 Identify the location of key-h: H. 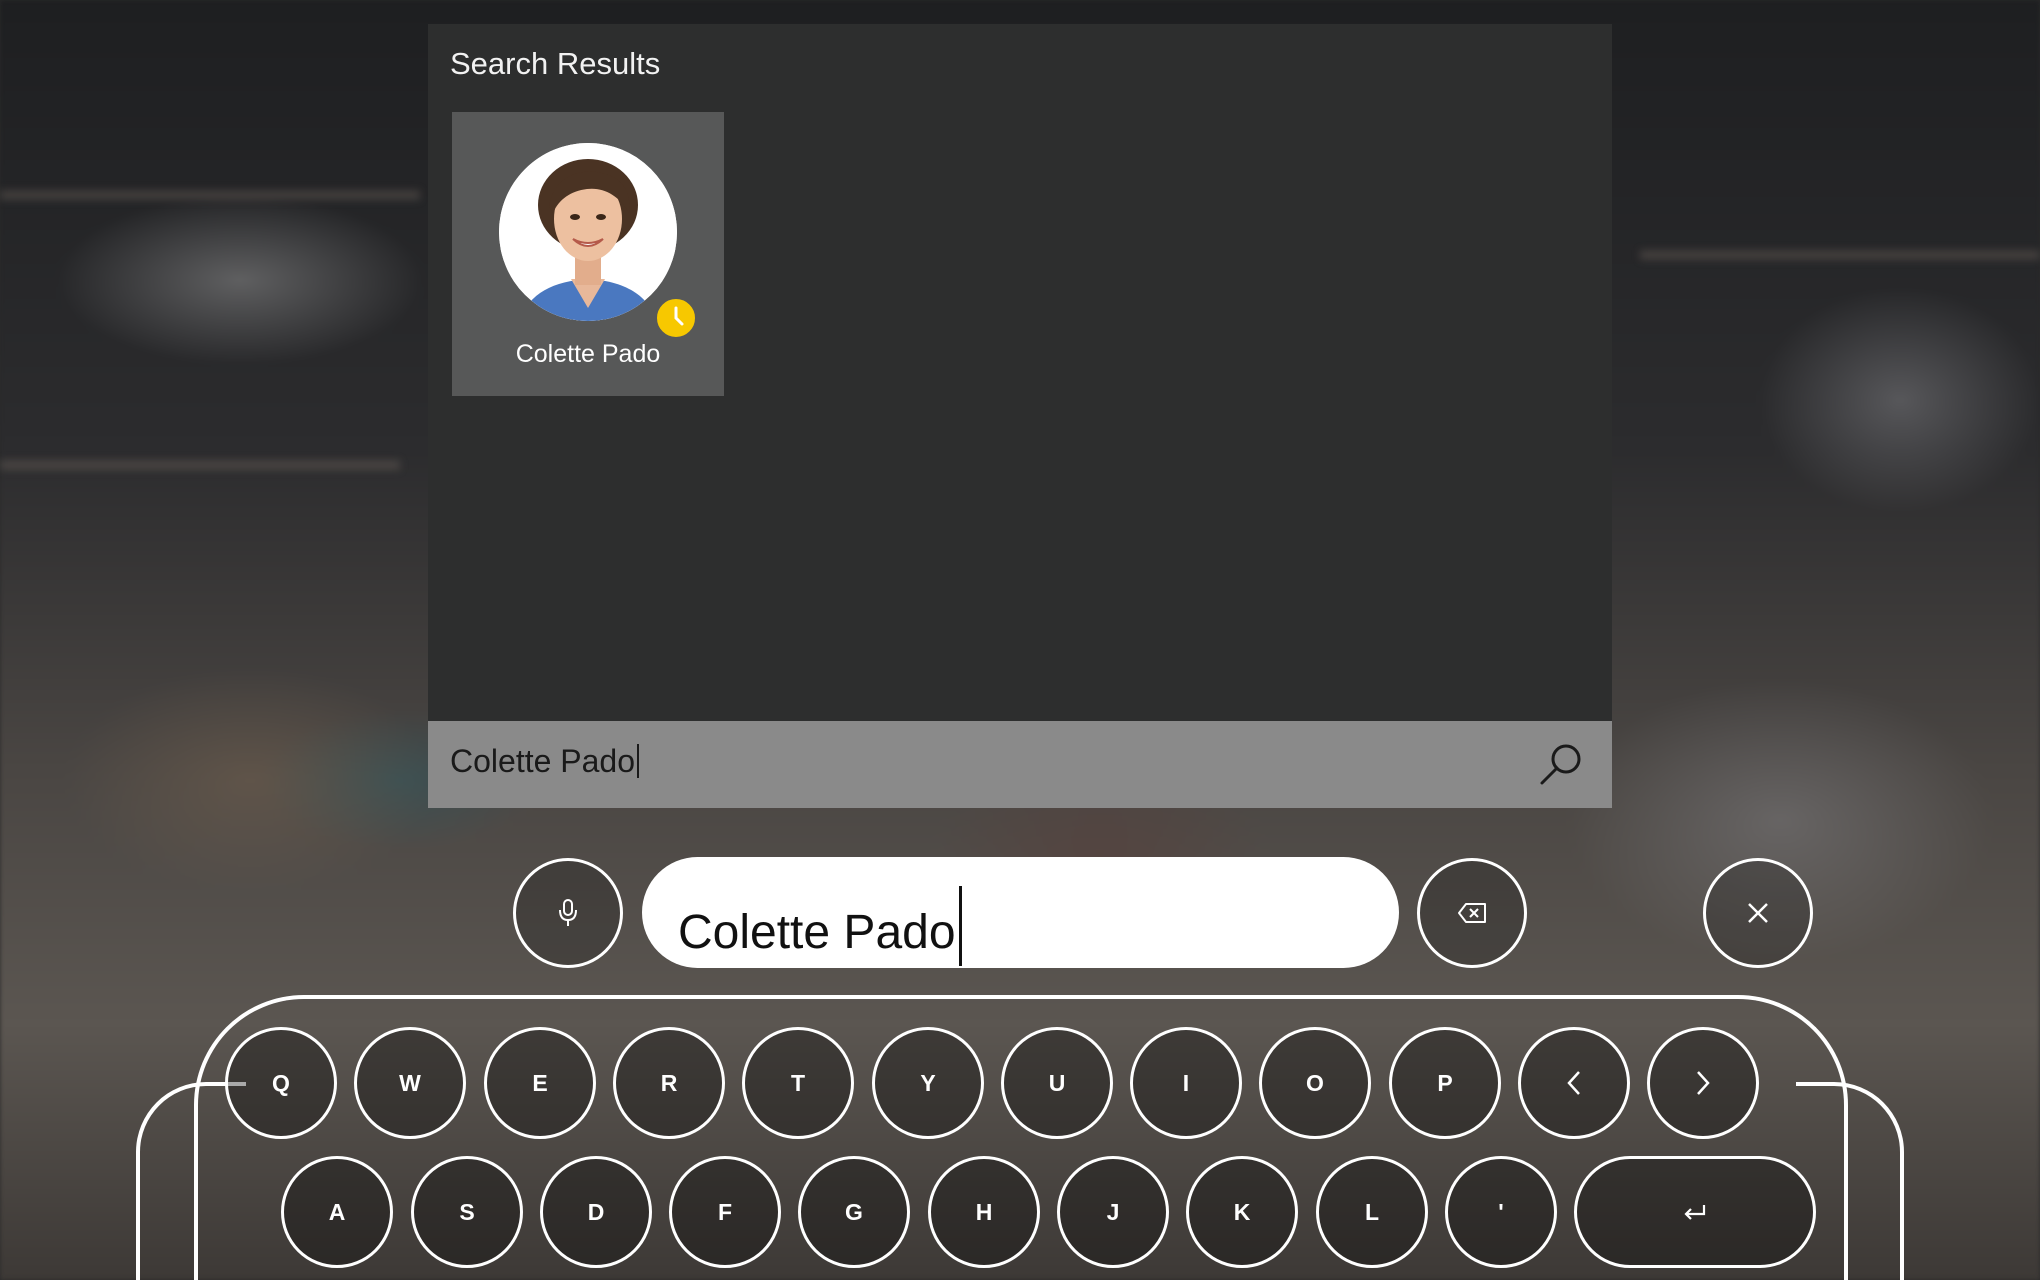
(984, 1212).